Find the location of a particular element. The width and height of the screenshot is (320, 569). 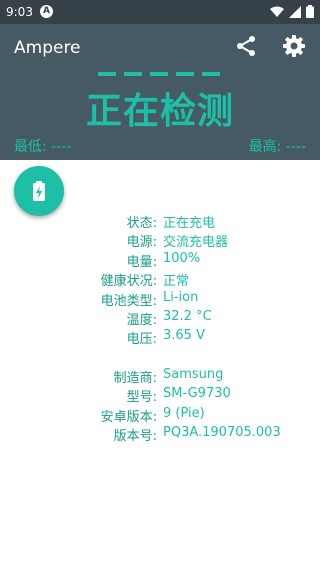

battery-info-row: 电池类型: Li-ion is located at coordinates (160, 300).